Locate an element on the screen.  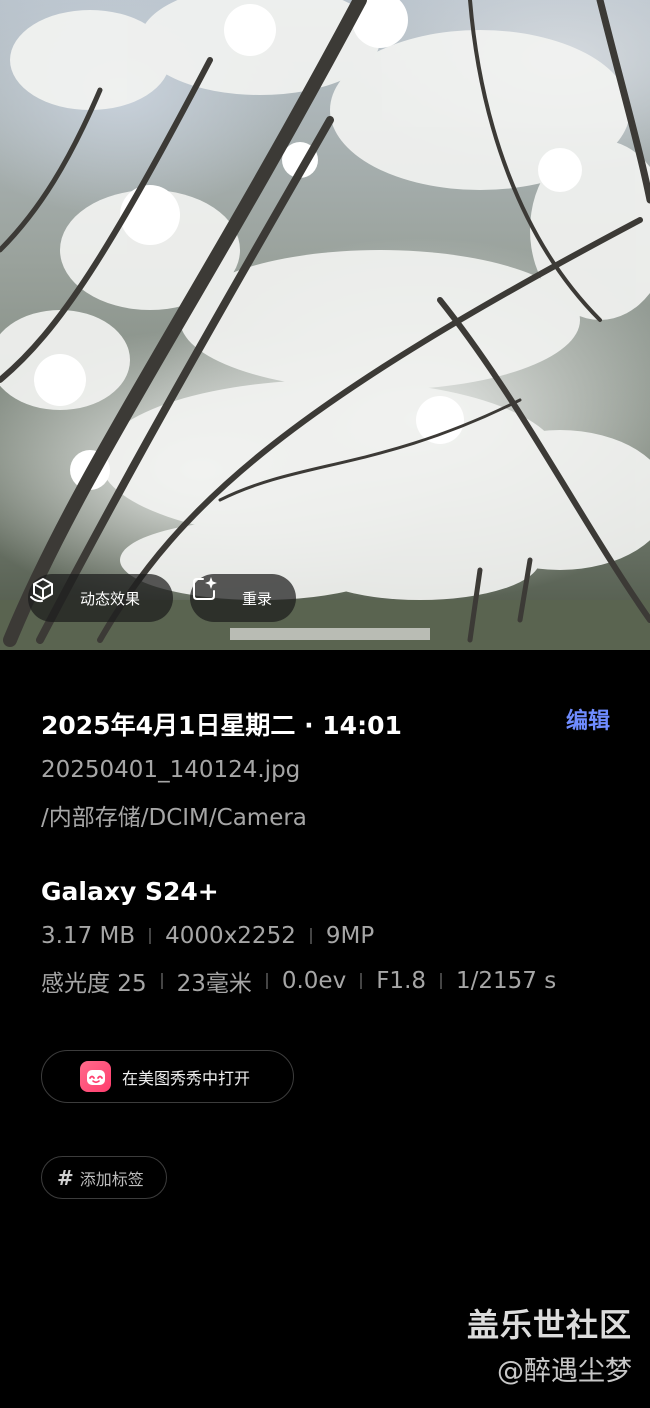
motion-effects-button: 动态效果 is located at coordinates (100, 598).